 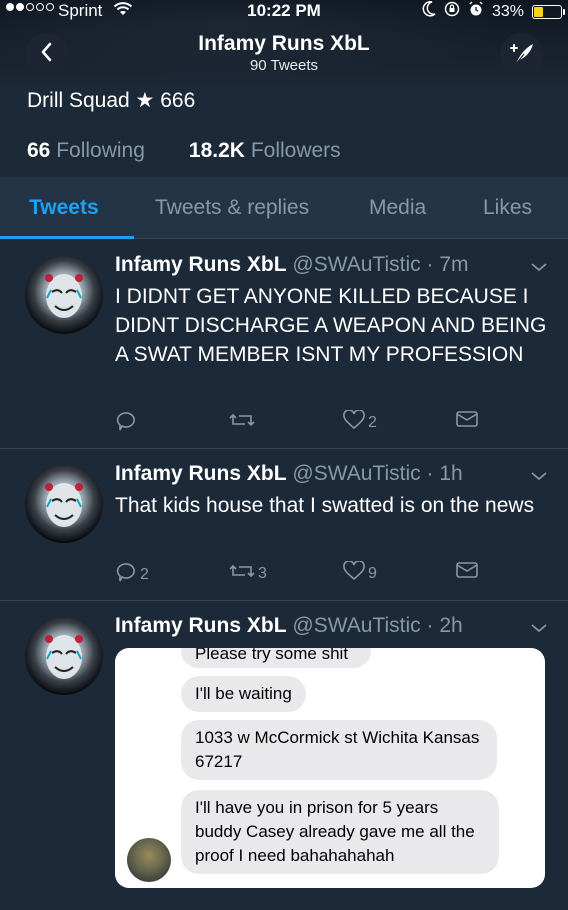 I want to click on tweet-actions: 2, so click(x=325, y=423).